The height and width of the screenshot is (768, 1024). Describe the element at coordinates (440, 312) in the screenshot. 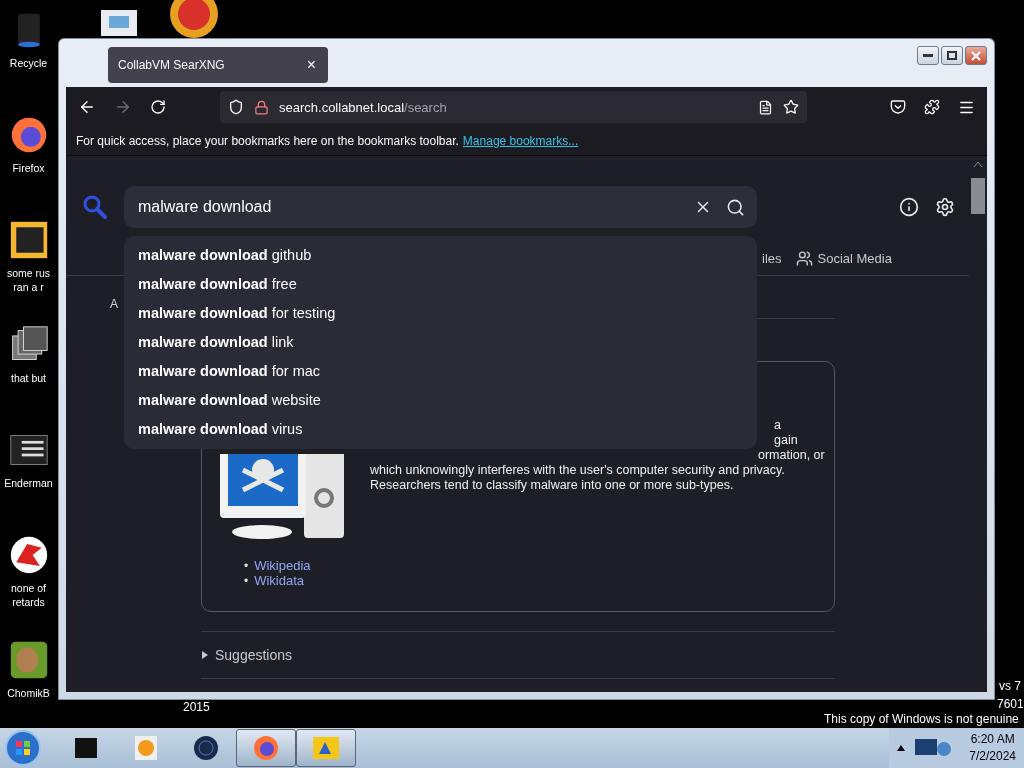

I see `suggestion-item: malware download for testing` at that location.